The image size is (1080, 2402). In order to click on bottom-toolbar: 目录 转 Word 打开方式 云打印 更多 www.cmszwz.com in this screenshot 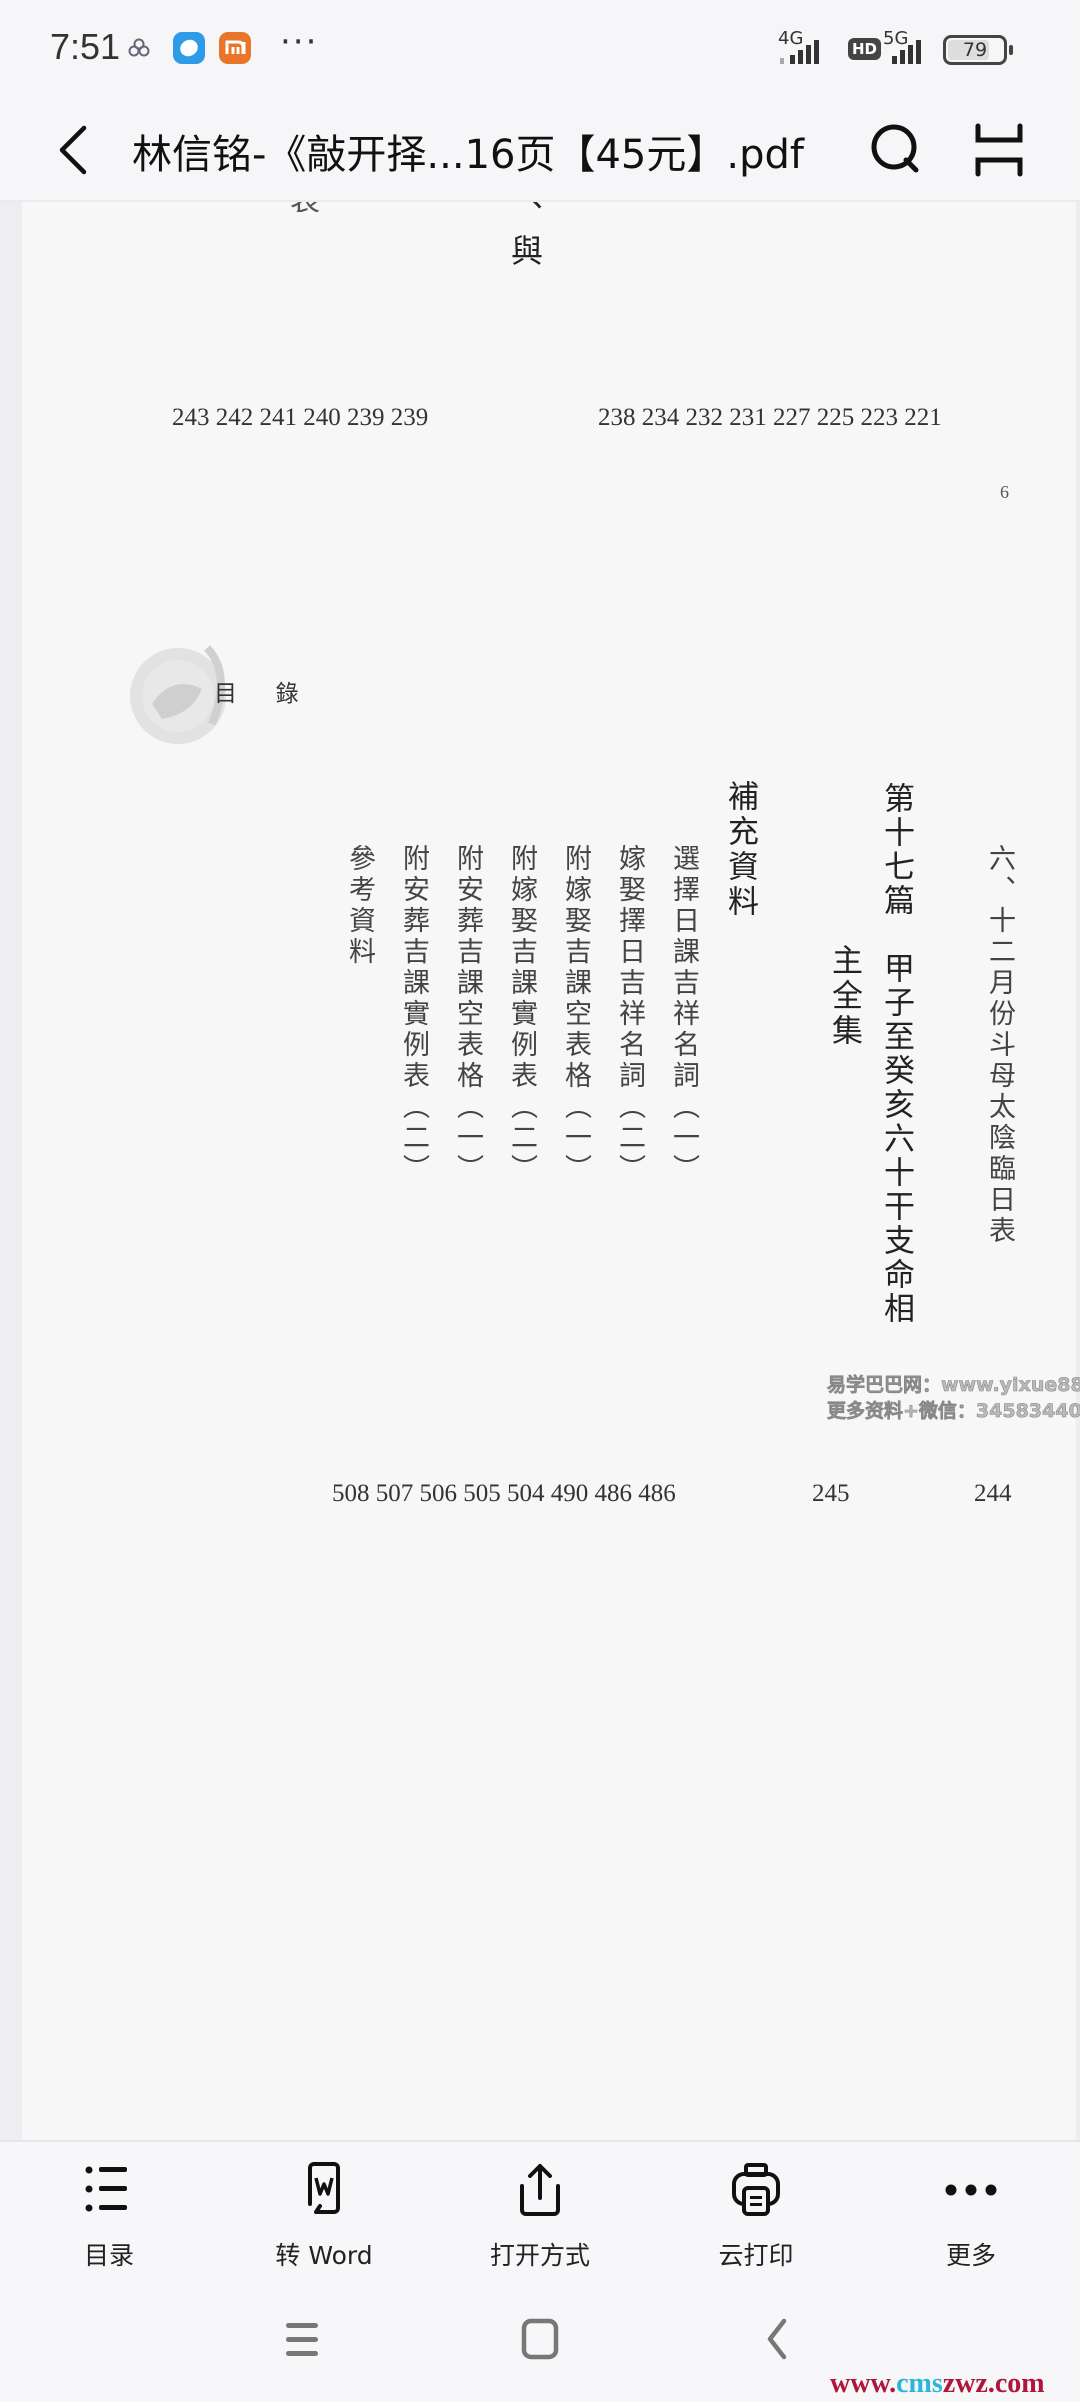, I will do `click(540, 2271)`.